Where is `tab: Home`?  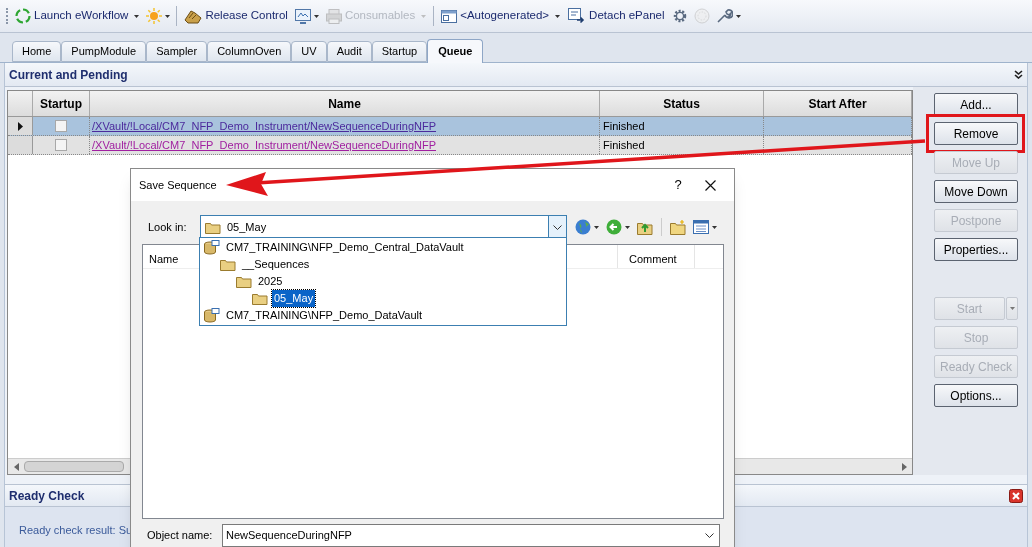 tab: Home is located at coordinates (37, 51).